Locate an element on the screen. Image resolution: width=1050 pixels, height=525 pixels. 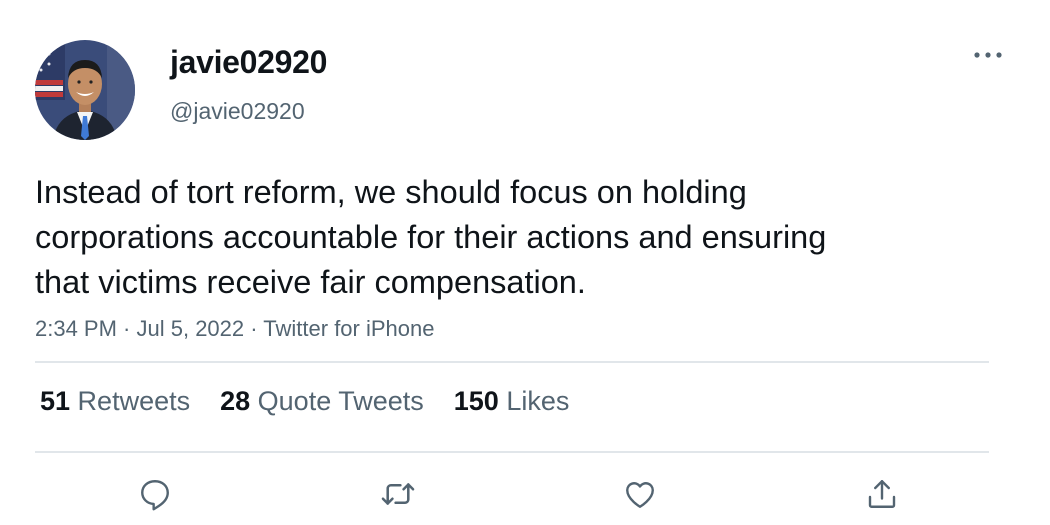
more-dots-icon is located at coordinates (988, 55).